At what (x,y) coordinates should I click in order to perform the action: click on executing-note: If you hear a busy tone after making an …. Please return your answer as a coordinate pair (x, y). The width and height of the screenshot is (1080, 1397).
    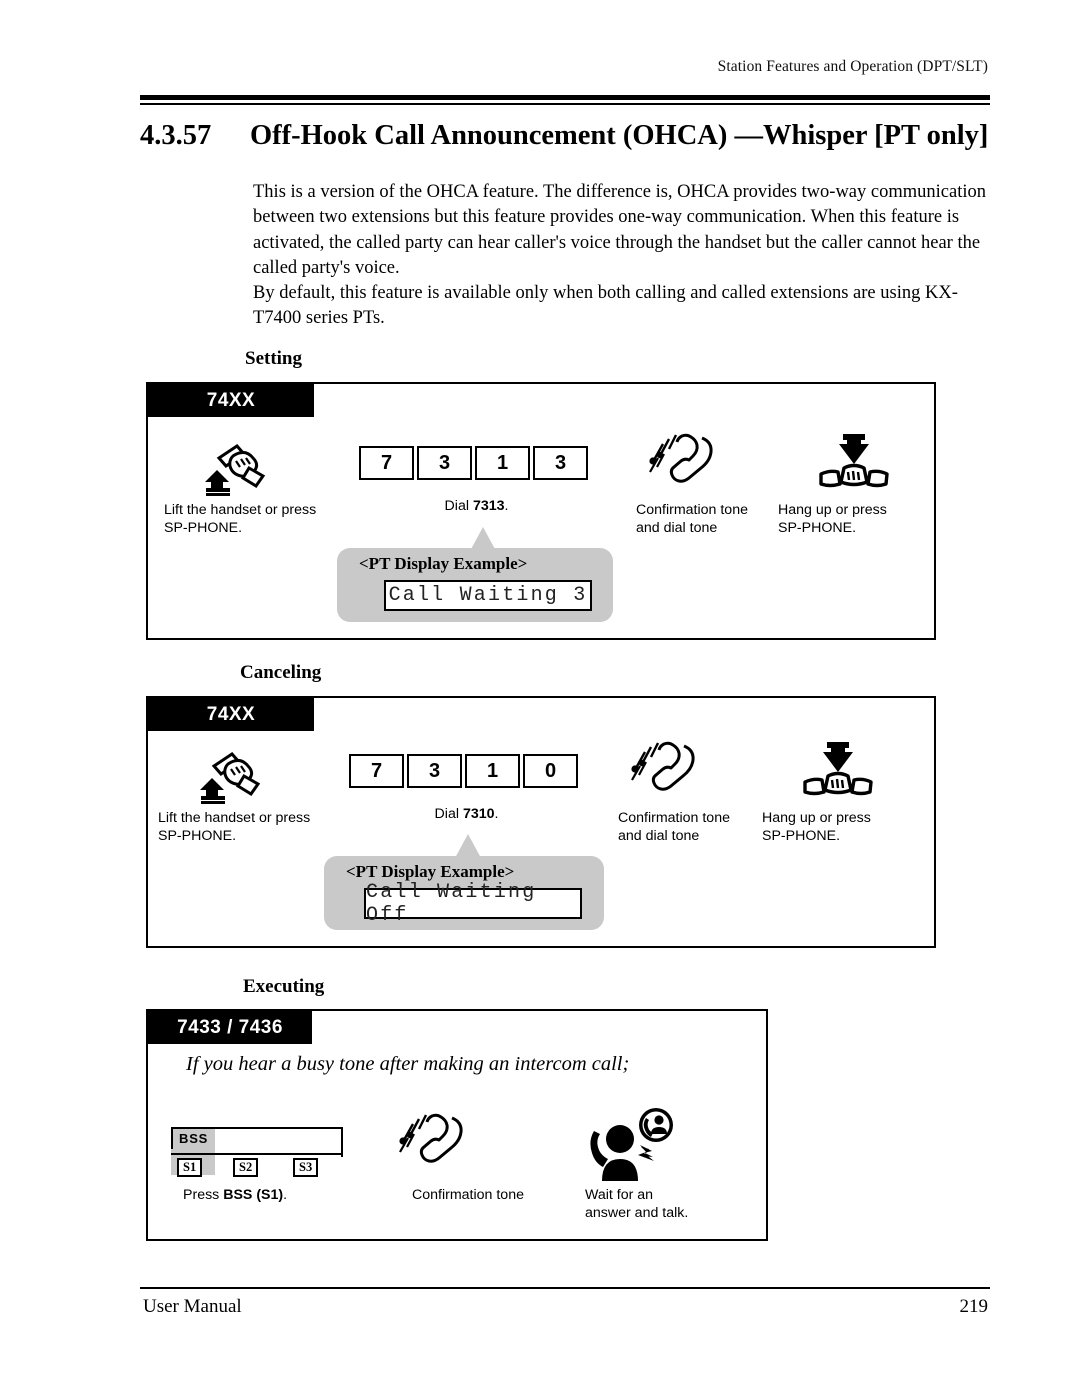
    Looking at the image, I should click on (408, 1064).